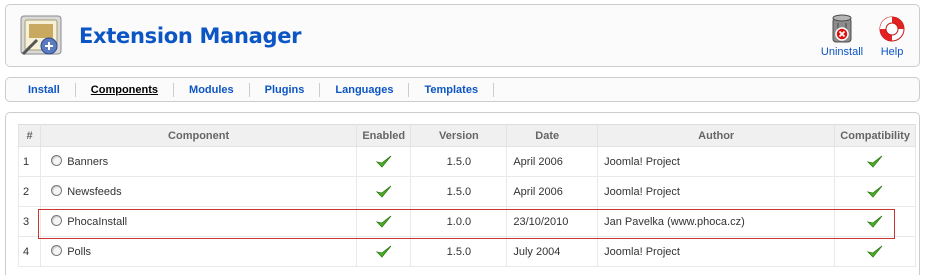  What do you see at coordinates (198, 191) in the screenshot?
I see `component-cell: Newsfeeds` at bounding box center [198, 191].